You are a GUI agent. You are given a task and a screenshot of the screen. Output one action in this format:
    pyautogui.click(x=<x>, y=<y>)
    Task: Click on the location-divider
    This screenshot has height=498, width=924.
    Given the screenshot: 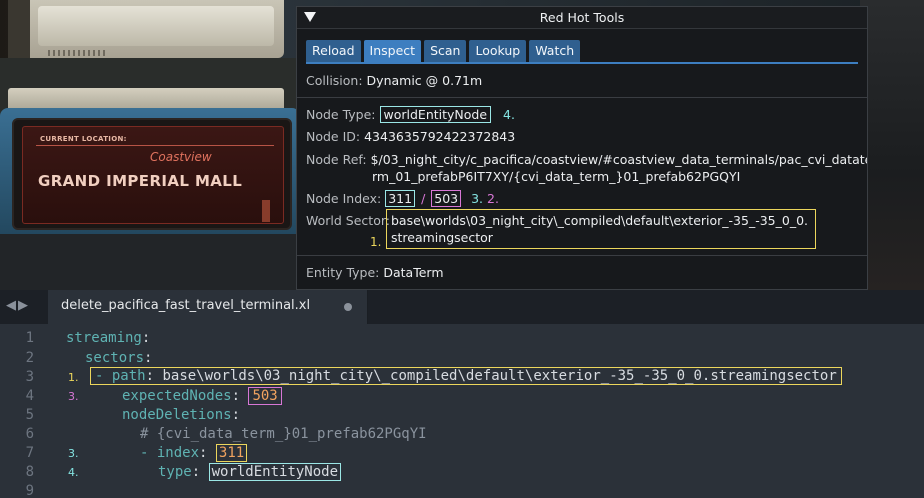 What is the action you would take?
    pyautogui.click(x=155, y=145)
    